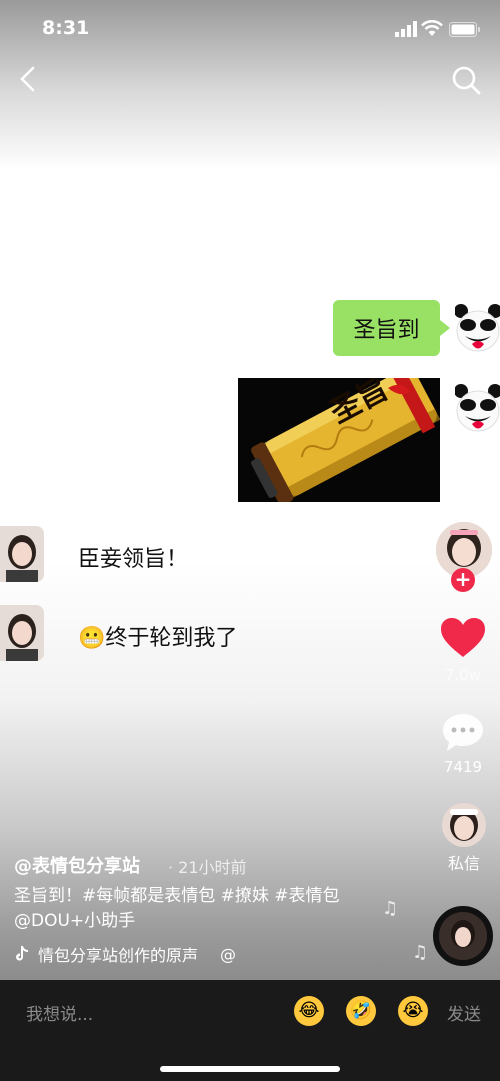 This screenshot has height=1081, width=500. I want to click on edict-scroll-illustration: 圣旨, so click(339, 440).